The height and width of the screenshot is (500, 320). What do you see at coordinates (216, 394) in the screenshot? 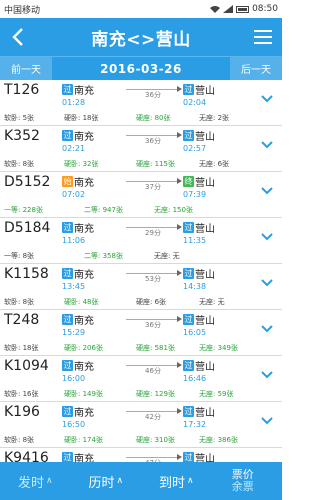
I see `seat-count: 无座: 59张` at bounding box center [216, 394].